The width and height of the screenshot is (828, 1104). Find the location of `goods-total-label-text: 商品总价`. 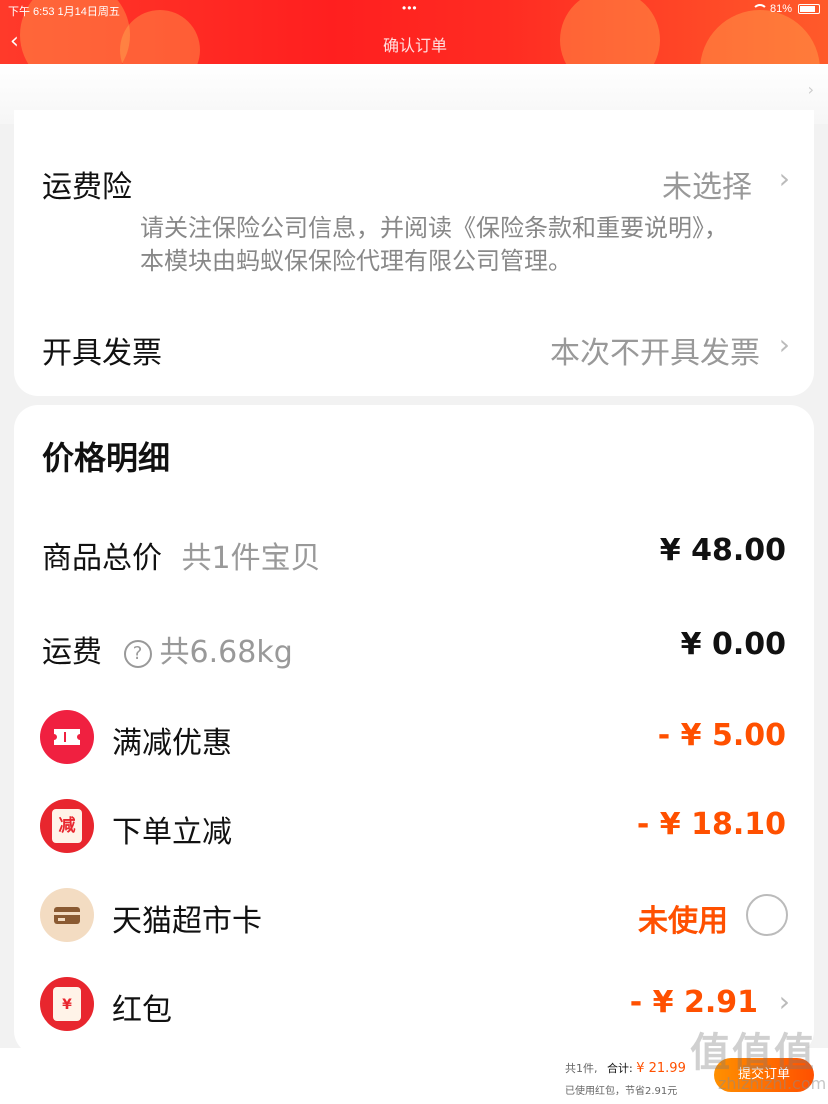

goods-total-label-text: 商品总价 is located at coordinates (102, 558).